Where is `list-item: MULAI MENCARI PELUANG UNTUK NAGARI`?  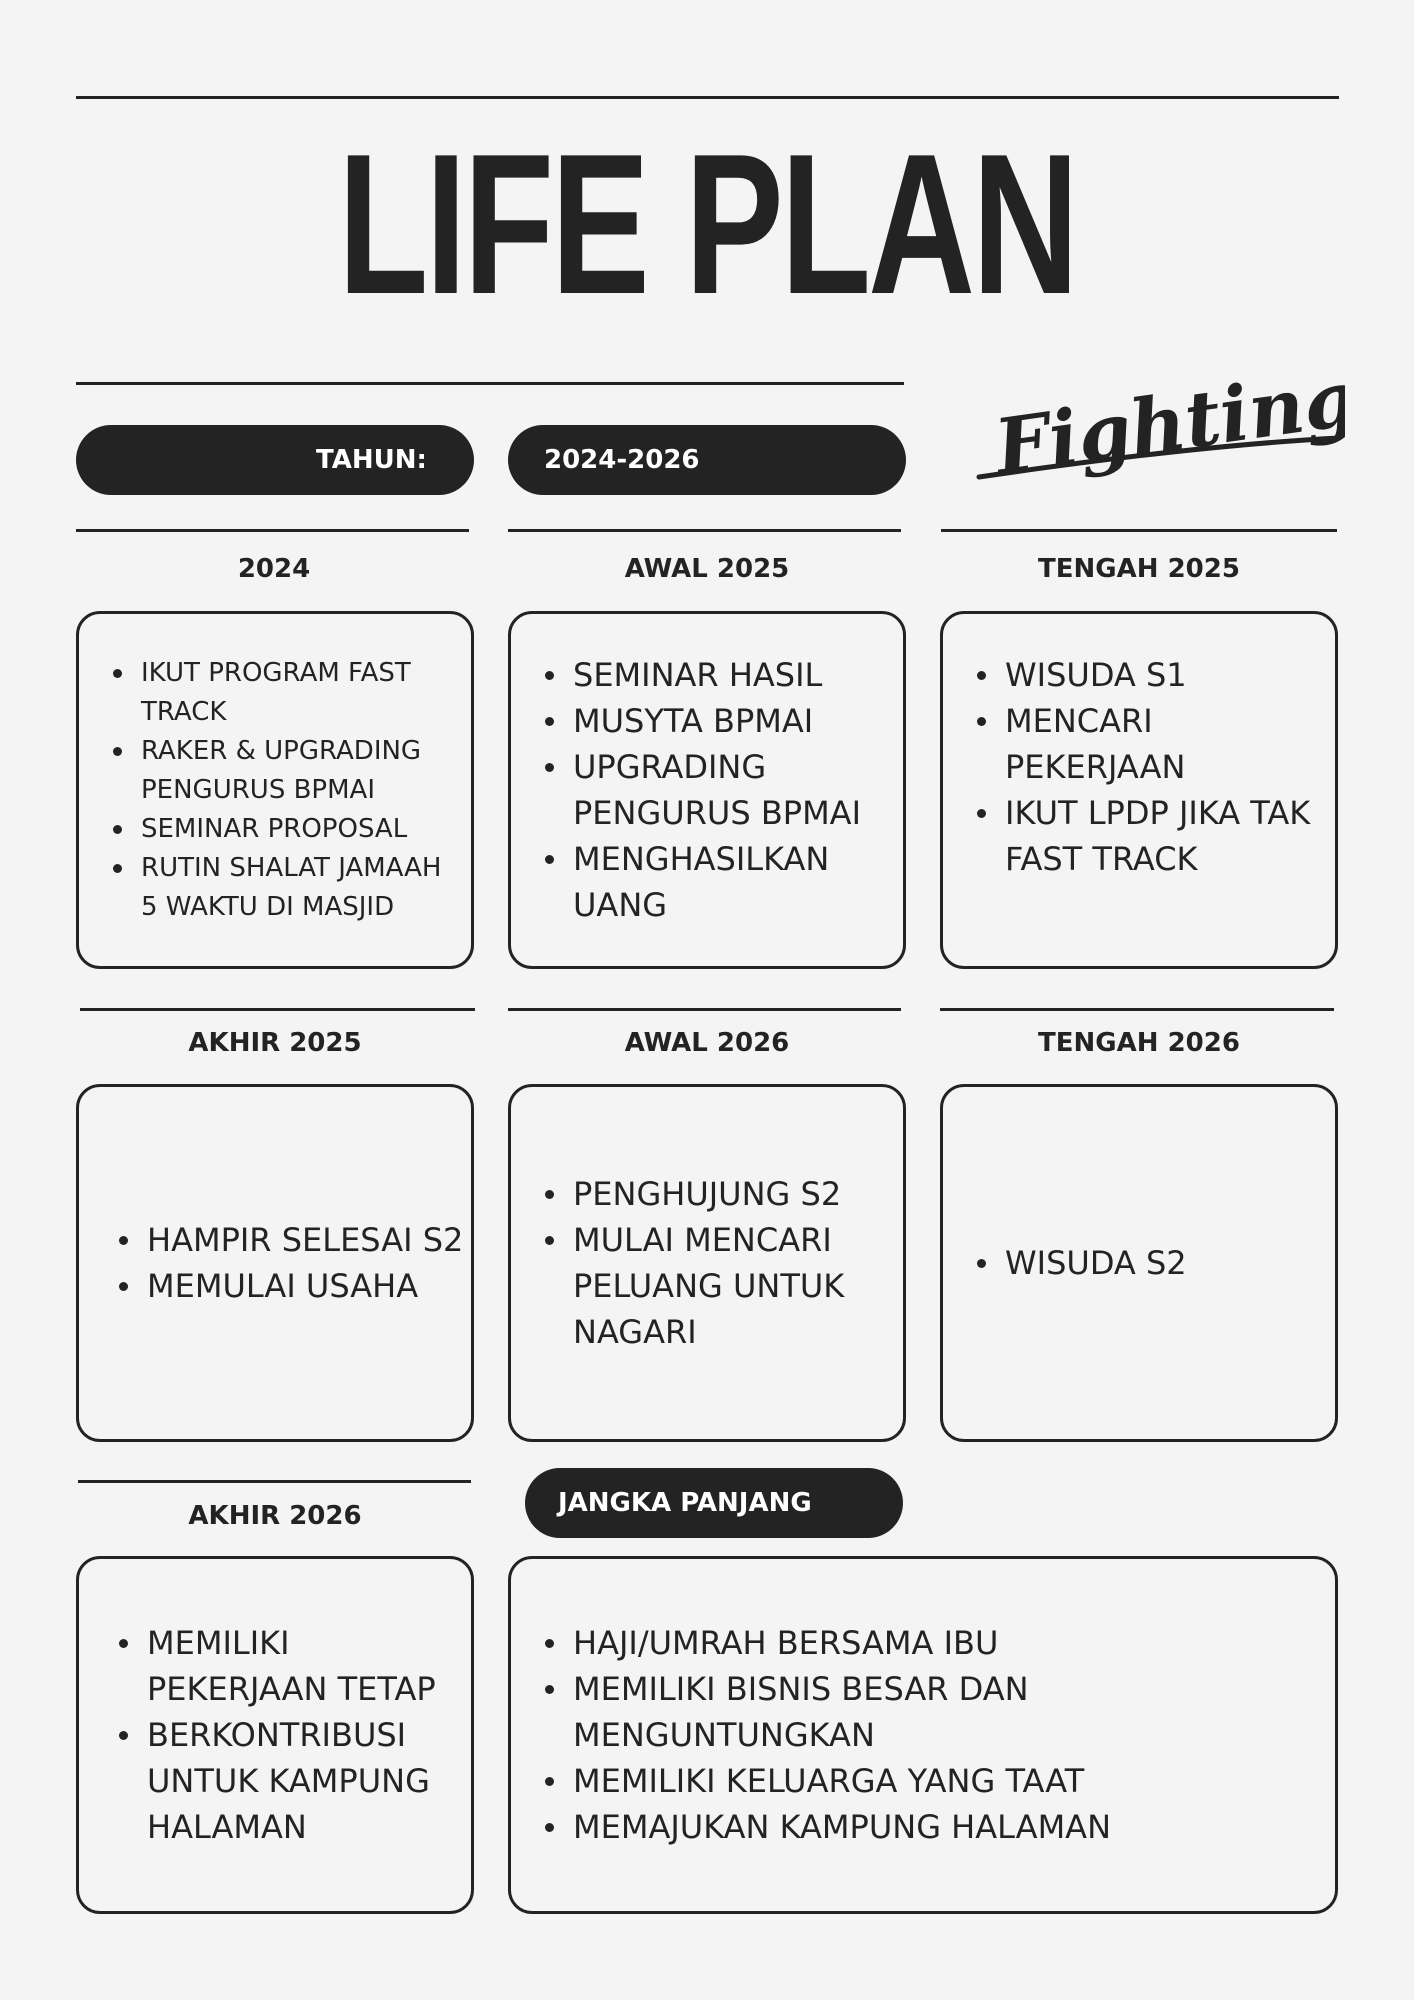 list-item: MULAI MENCARI PELUANG UNTUK NAGARI is located at coordinates (720, 1286).